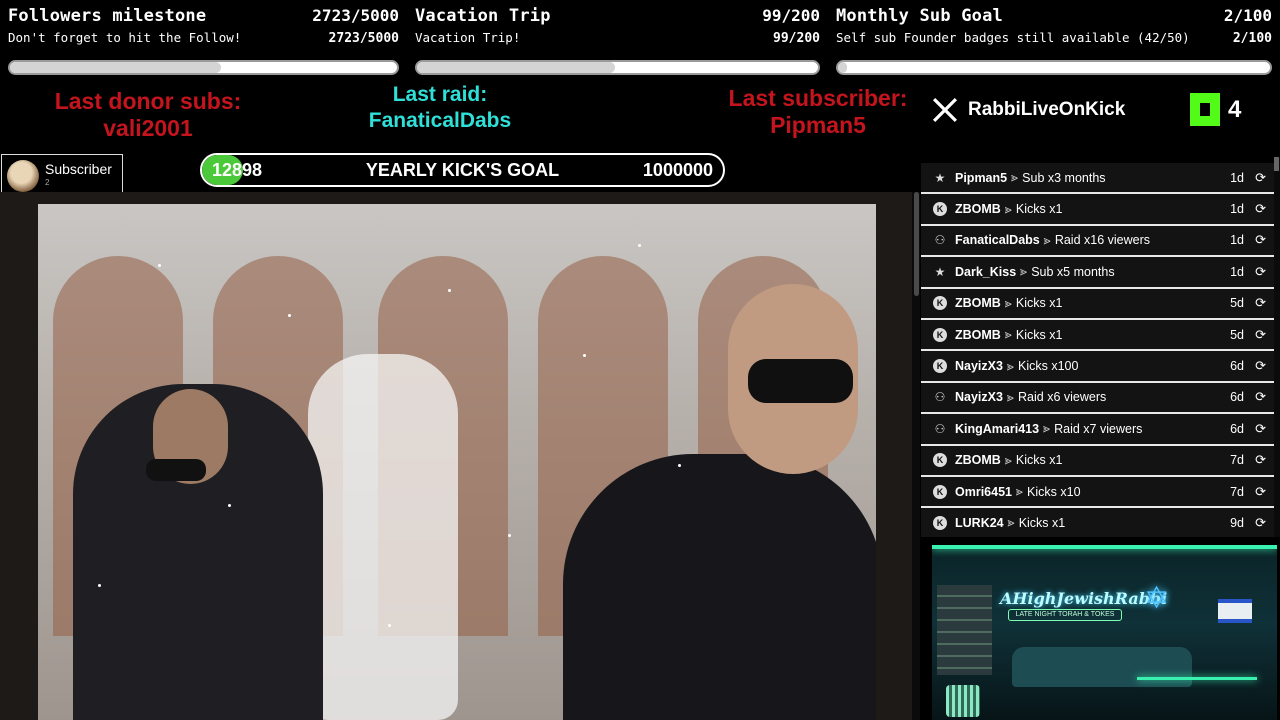 The height and width of the screenshot is (720, 1280). I want to click on subscriber-label: Subscriber, so click(78, 168).